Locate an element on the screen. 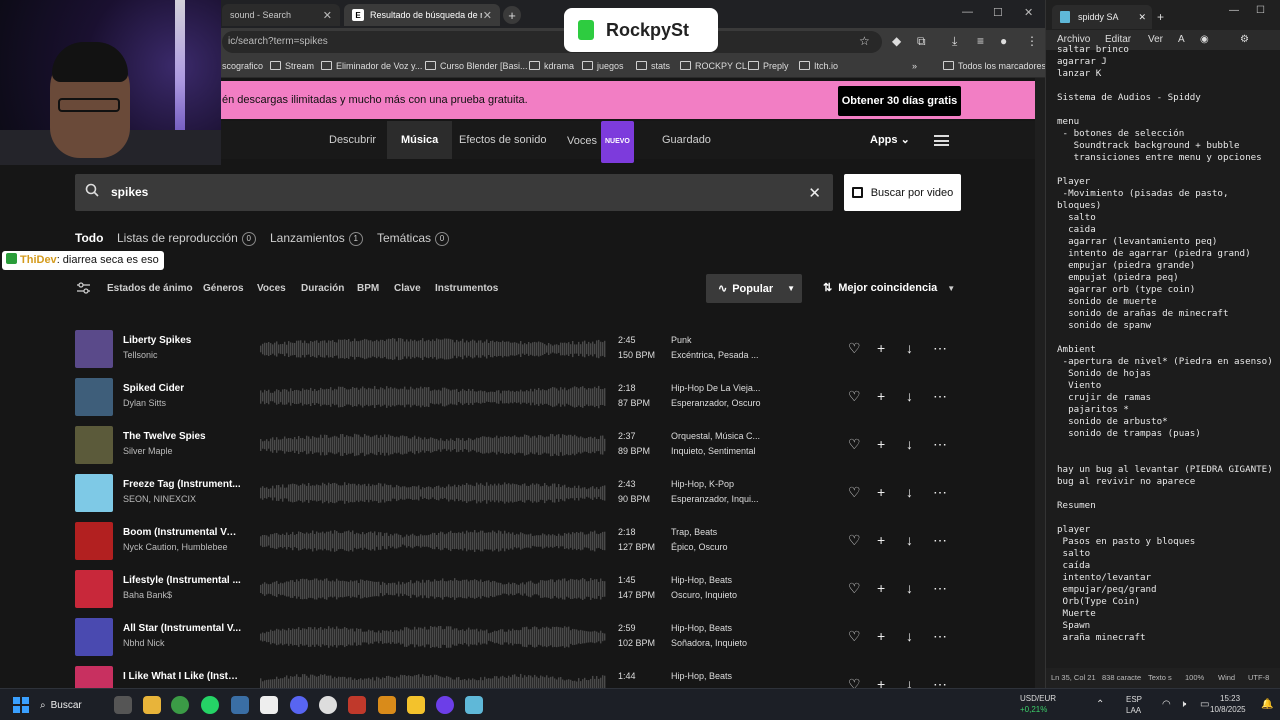 The height and width of the screenshot is (720, 1280). clock-time: 15:23 is located at coordinates (1230, 698).